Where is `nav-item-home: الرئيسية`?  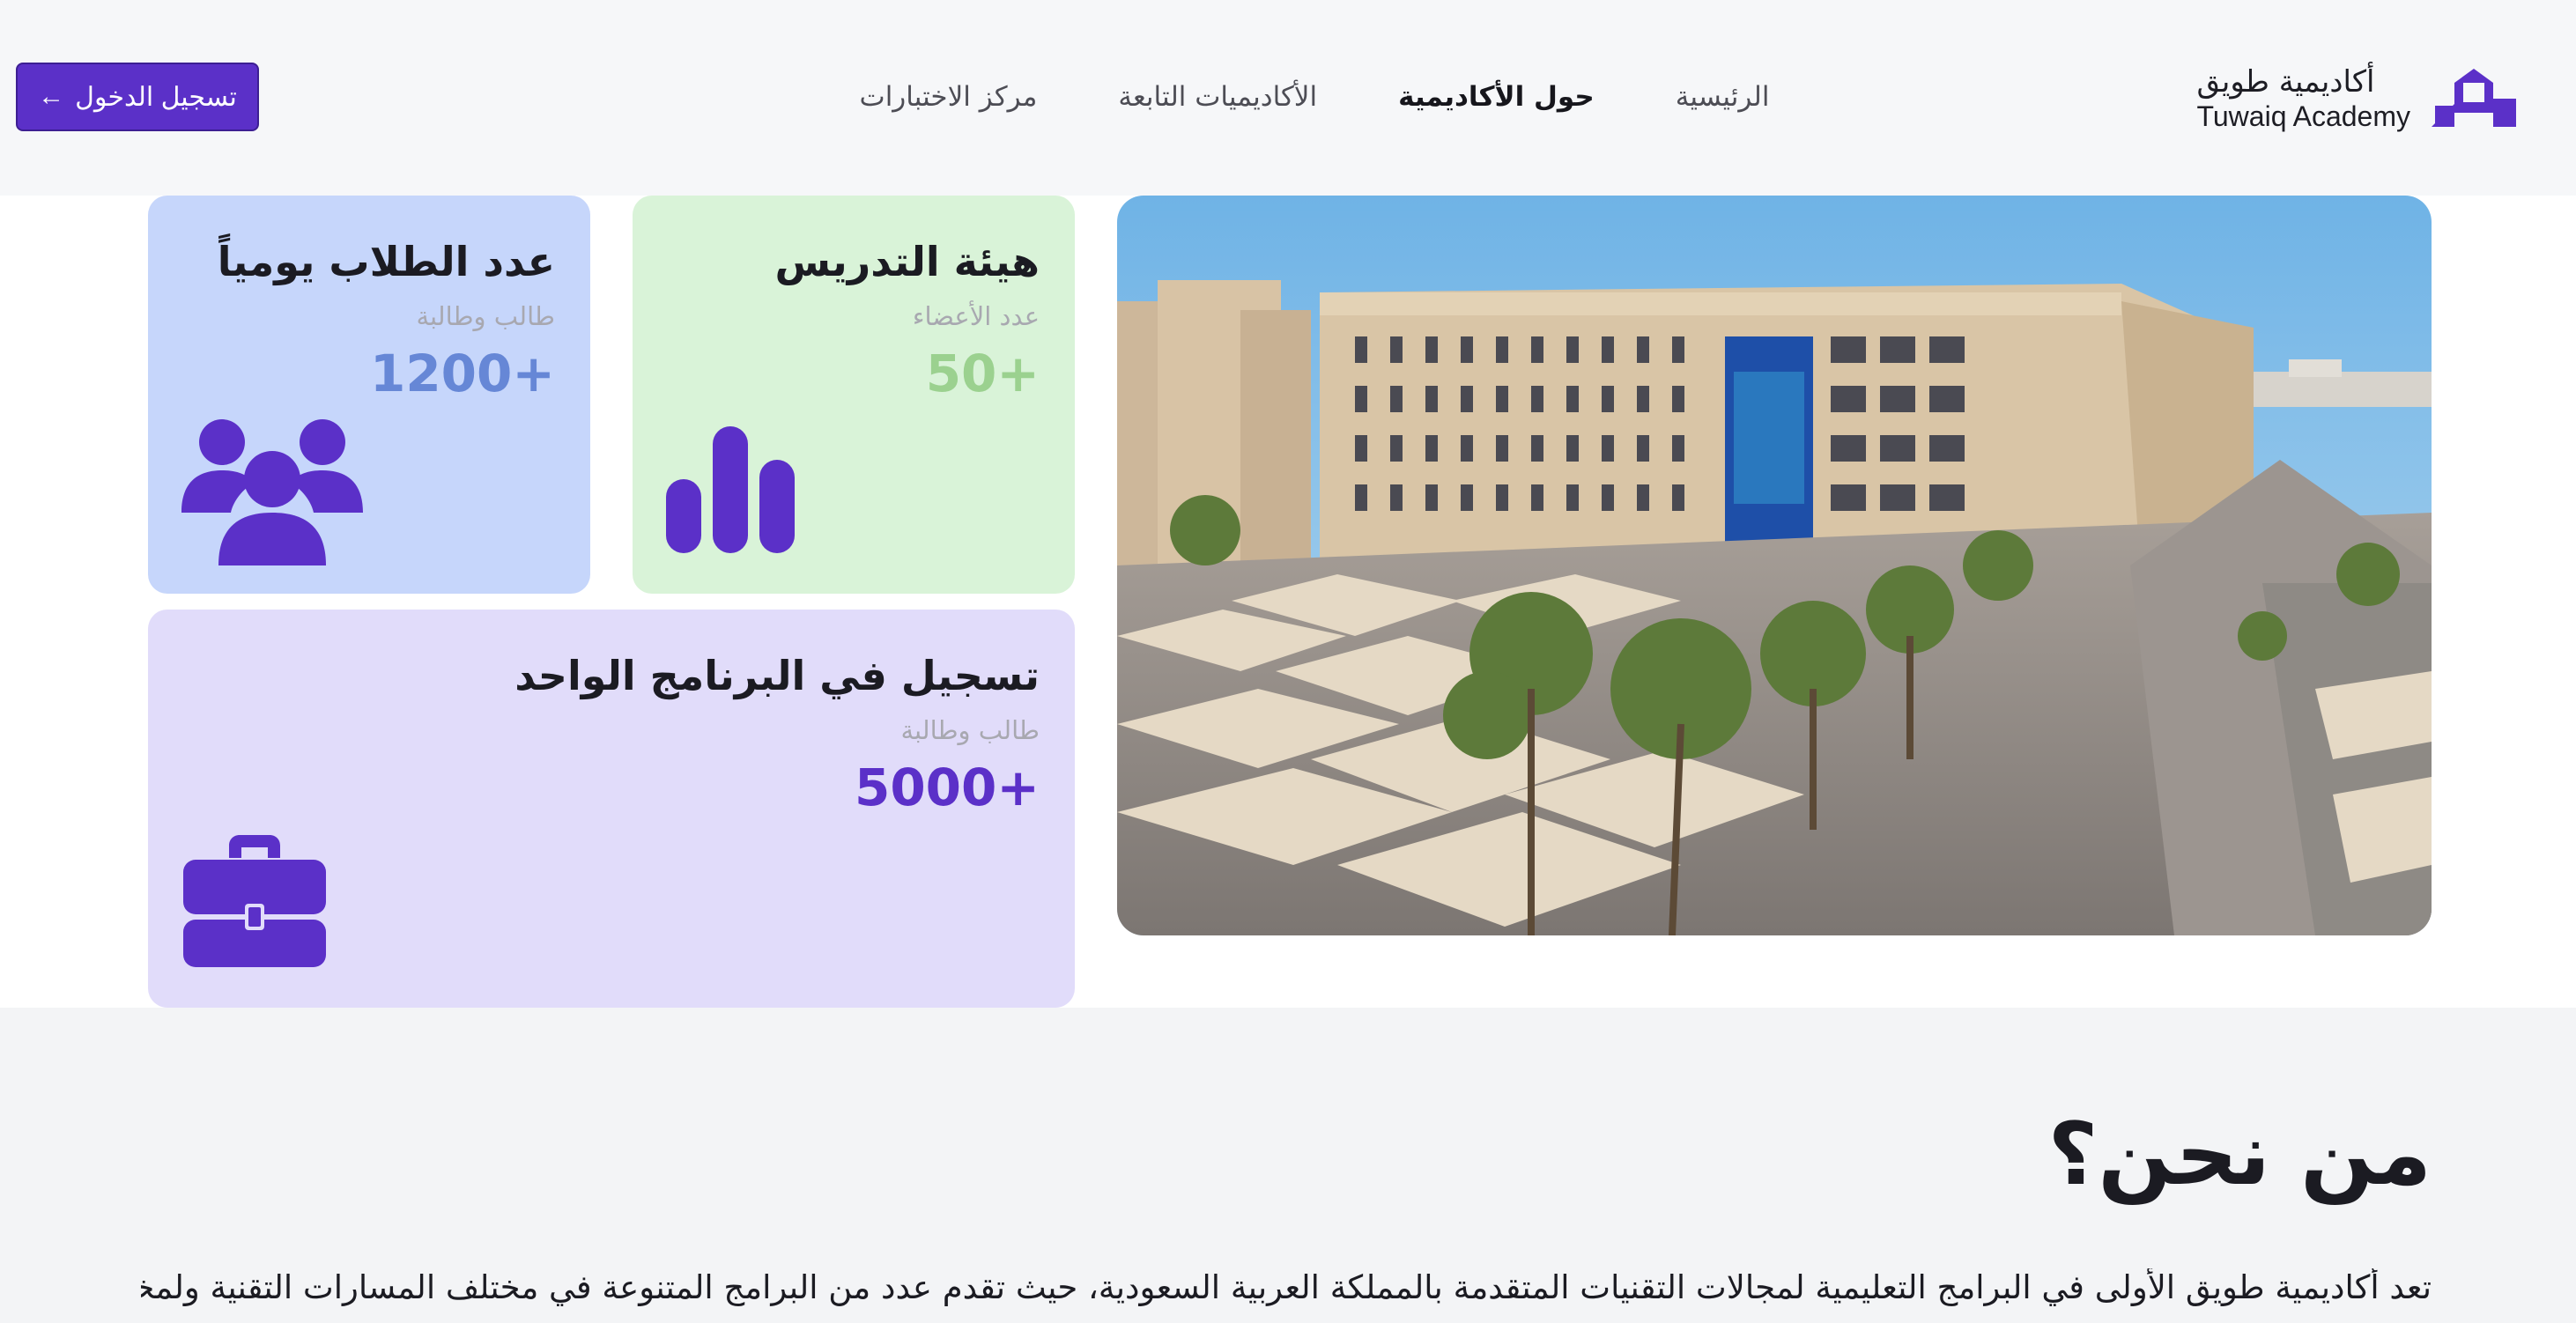
nav-item-home: الرئيسية is located at coordinates (1723, 97).